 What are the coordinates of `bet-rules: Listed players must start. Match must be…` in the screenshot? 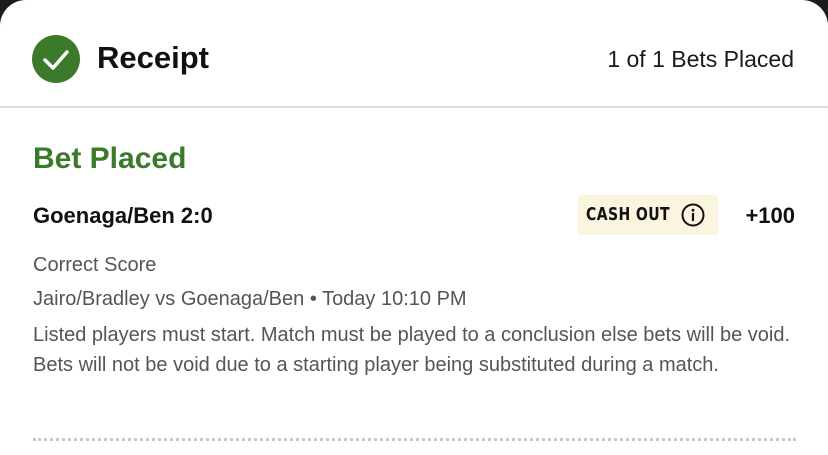 It's located at (412, 350).